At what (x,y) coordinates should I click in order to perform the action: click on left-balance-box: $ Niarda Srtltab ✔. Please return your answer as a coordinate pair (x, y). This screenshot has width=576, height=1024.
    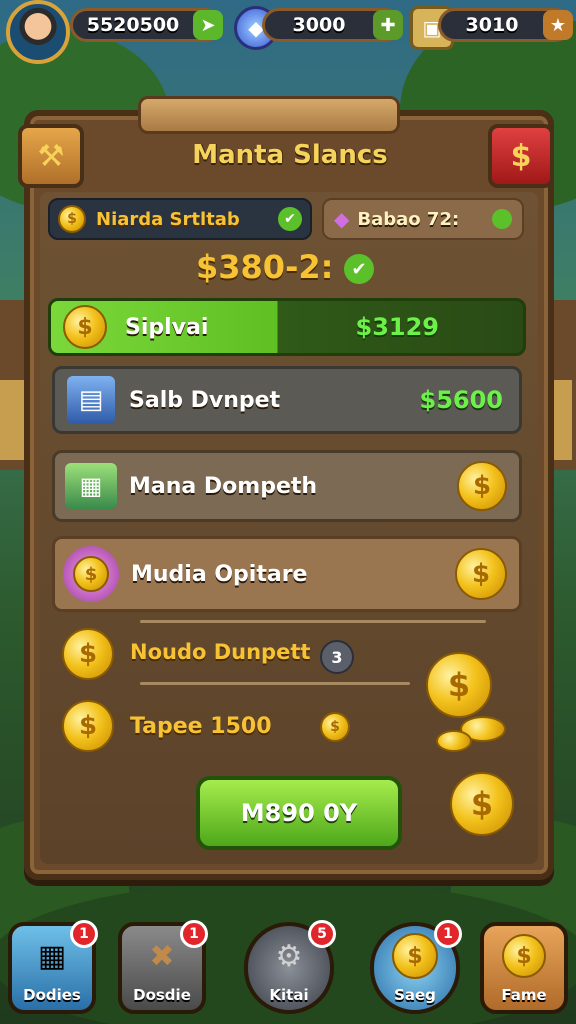
    Looking at the image, I should click on (180, 219).